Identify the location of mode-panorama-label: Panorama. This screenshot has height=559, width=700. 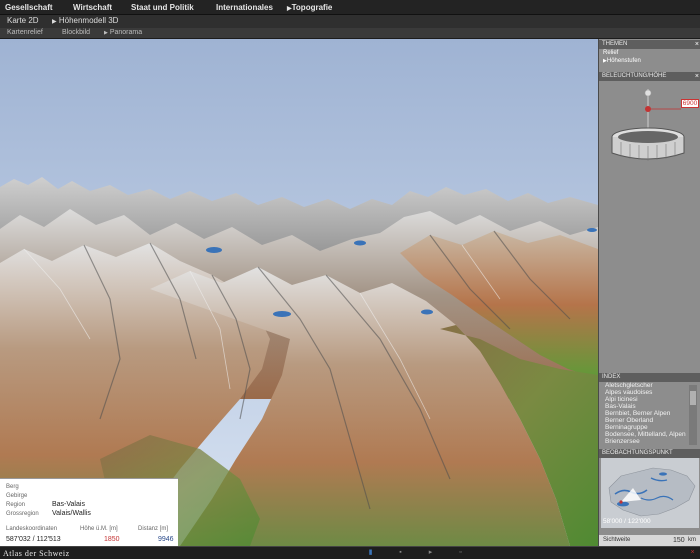
(126, 32).